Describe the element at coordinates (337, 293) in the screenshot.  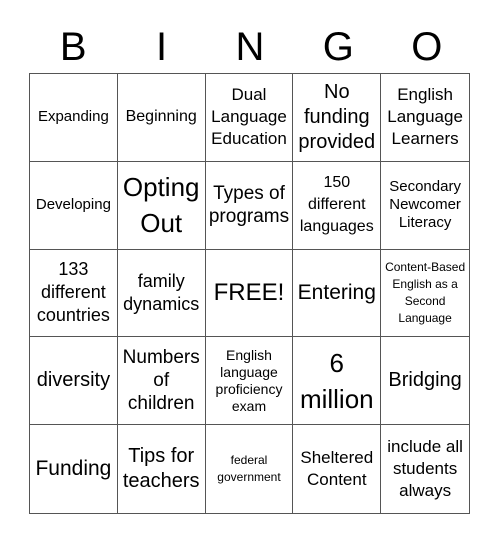
I see `bingo-cell: Entering` at that location.